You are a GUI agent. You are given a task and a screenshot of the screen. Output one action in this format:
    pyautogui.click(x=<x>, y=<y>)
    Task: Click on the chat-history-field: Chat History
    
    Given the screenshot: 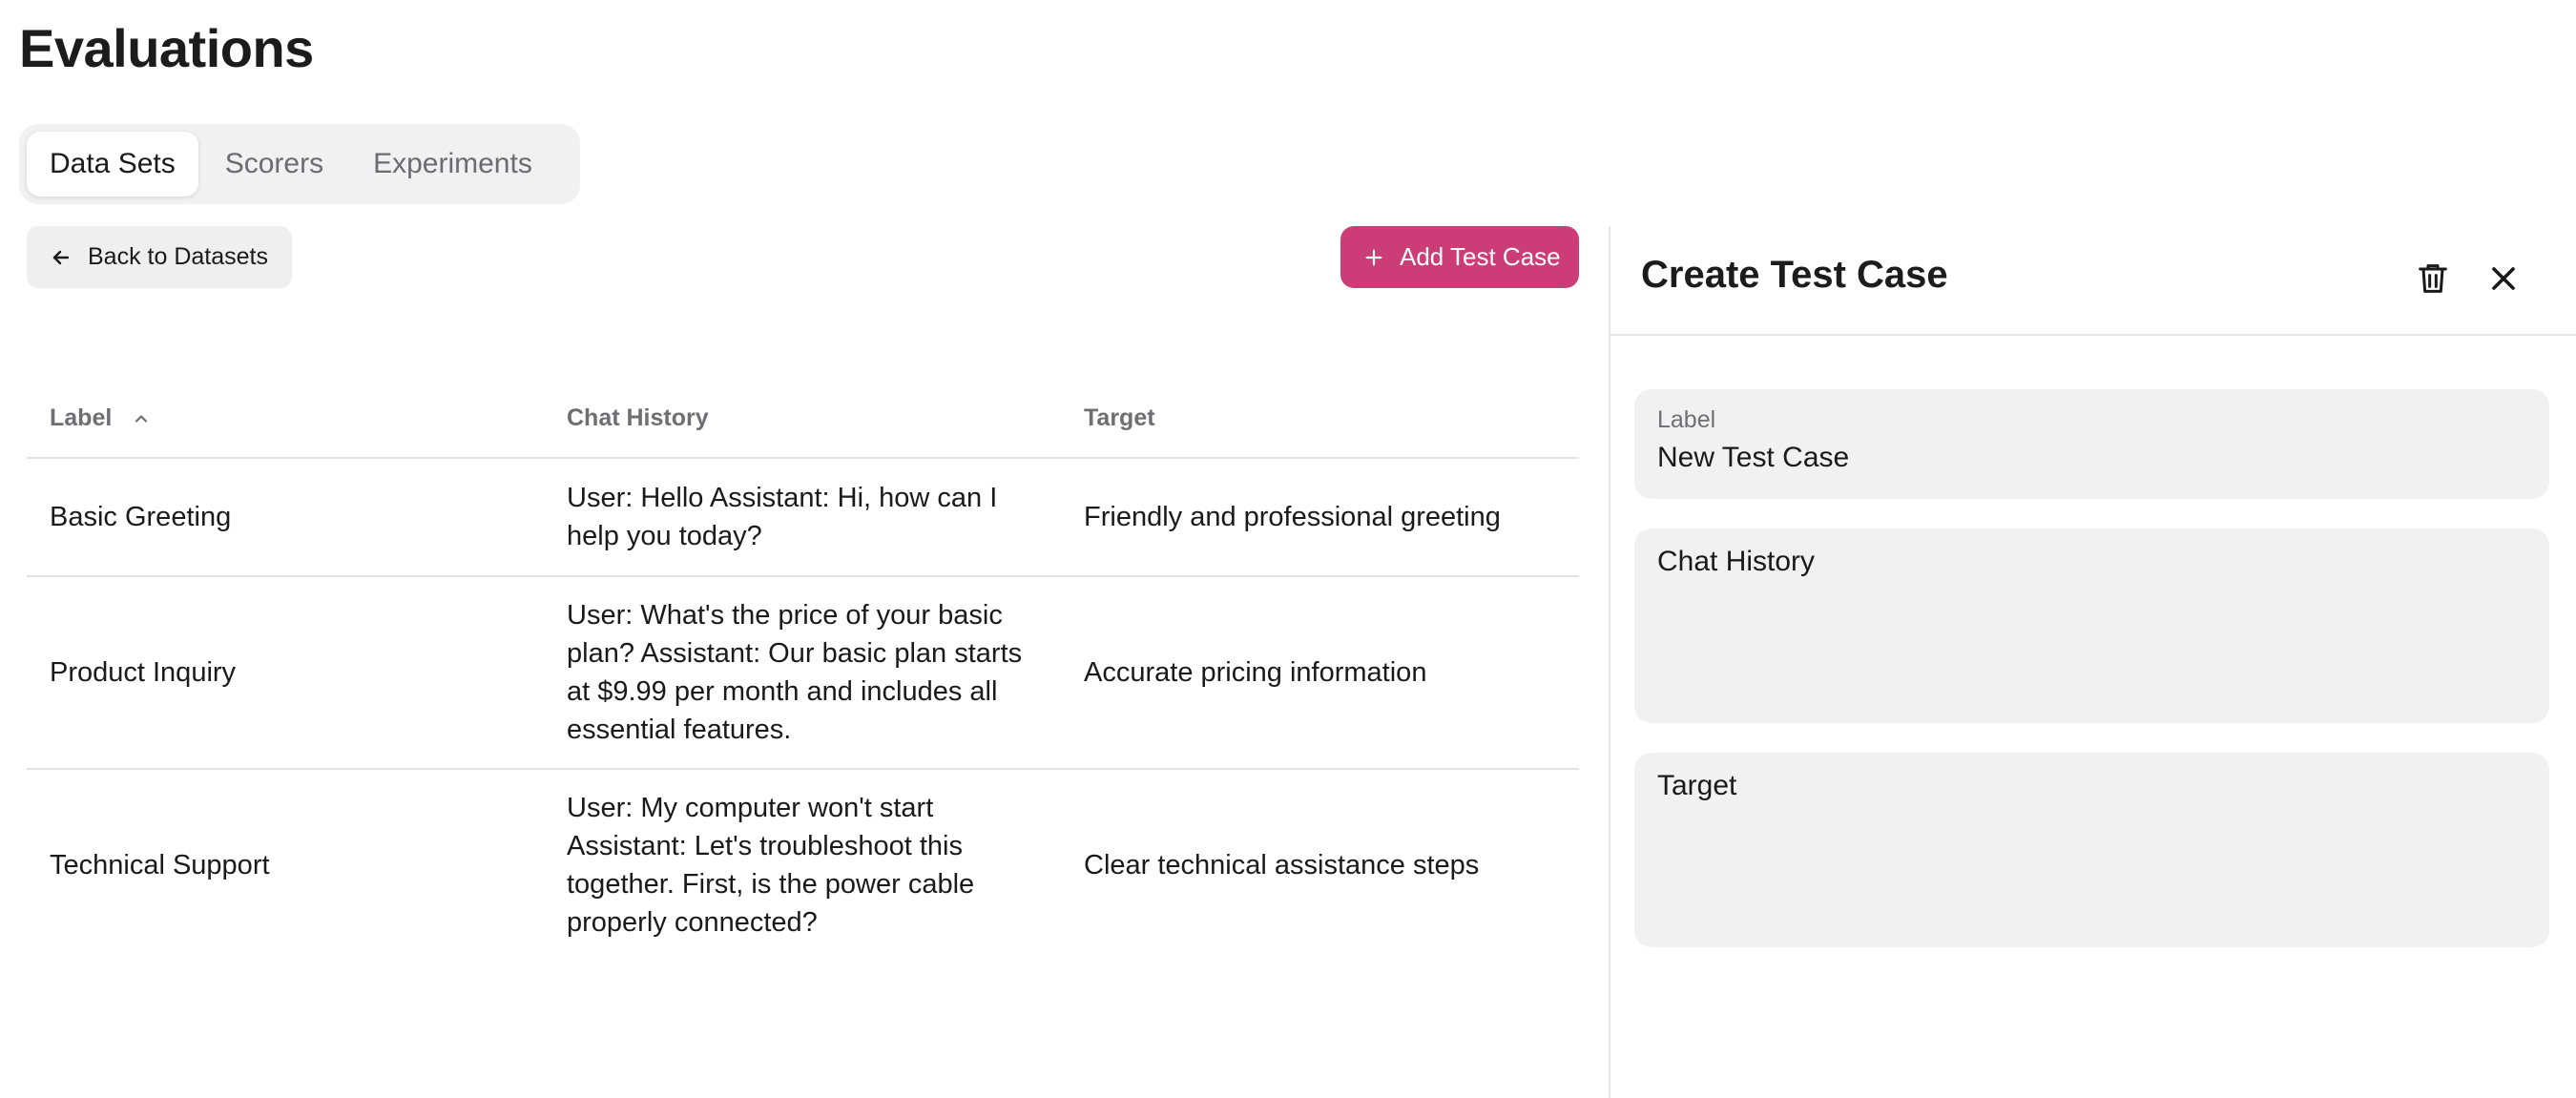 What is the action you would take?
    pyautogui.click(x=2091, y=626)
    